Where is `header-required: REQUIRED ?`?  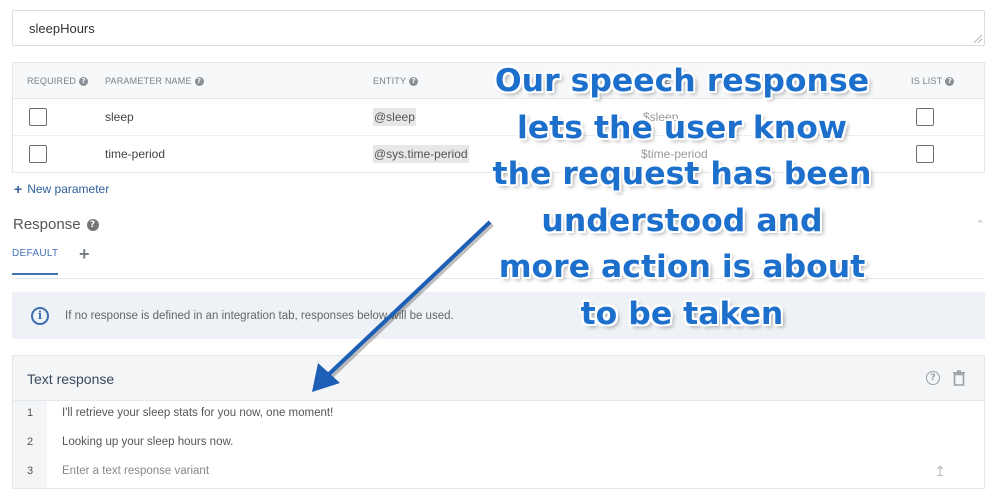 header-required: REQUIRED ? is located at coordinates (58, 81).